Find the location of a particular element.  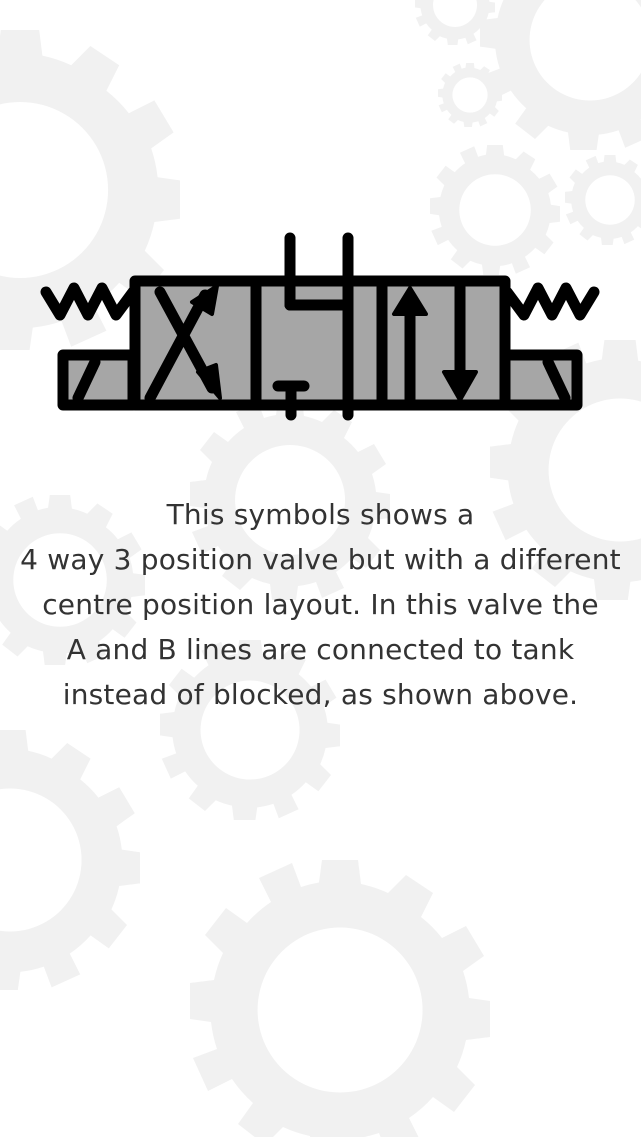

valve-4-way-3-position-symbol-icon is located at coordinates (320, 326).